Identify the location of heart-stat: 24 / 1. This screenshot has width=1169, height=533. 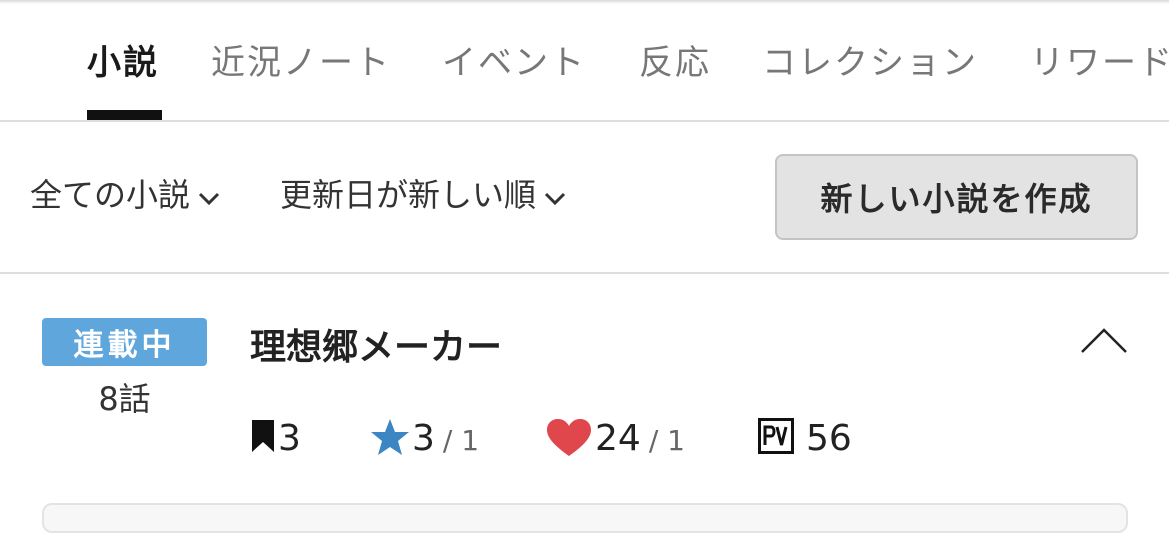
(615, 442).